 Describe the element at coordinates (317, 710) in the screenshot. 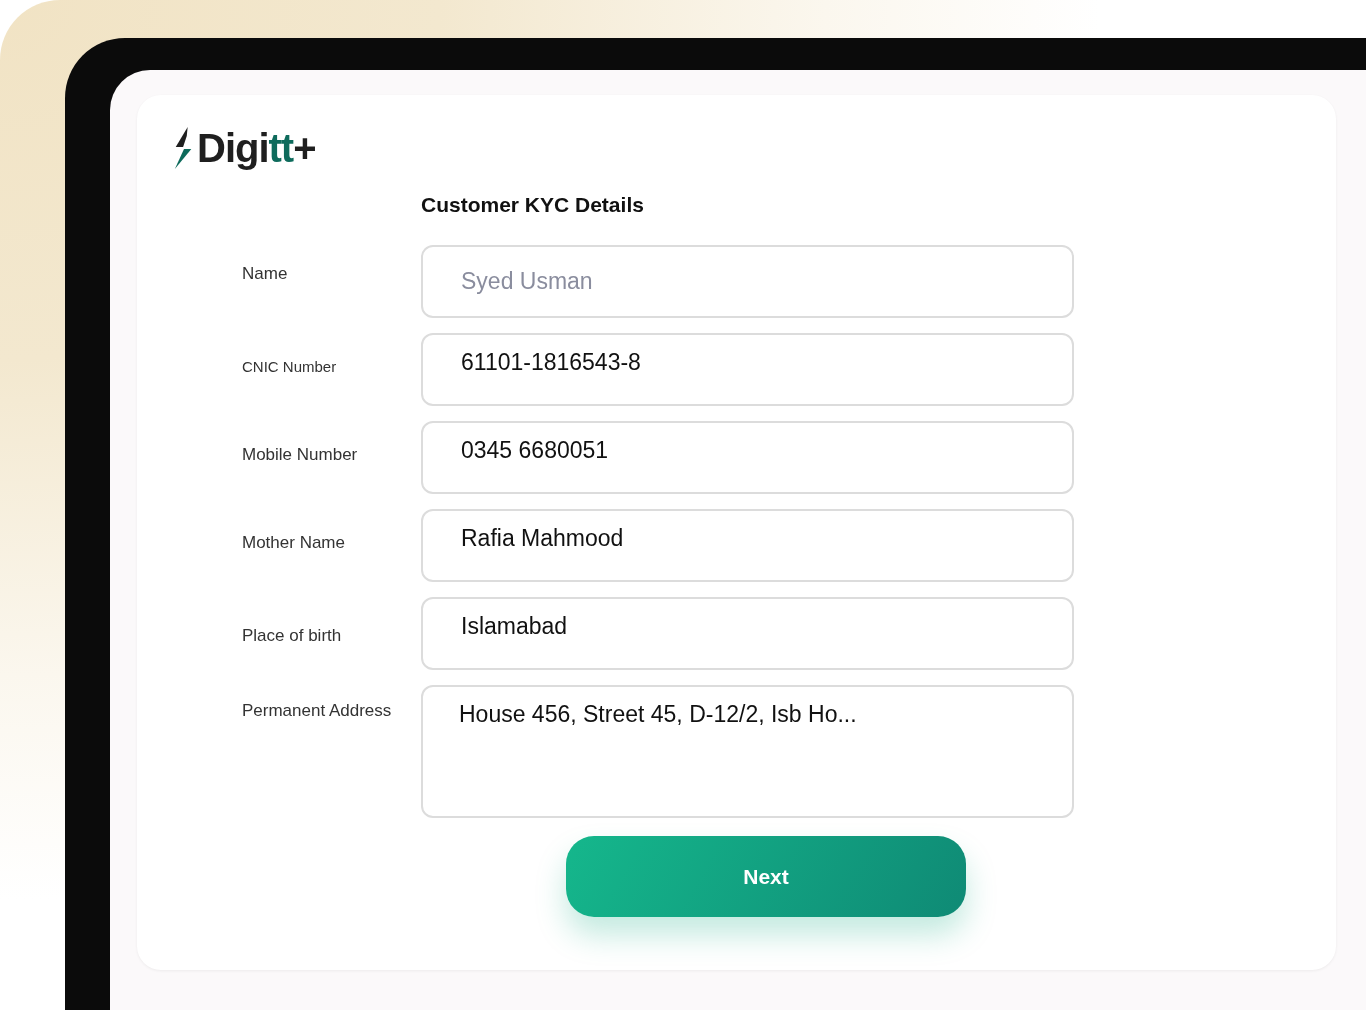

I see `field-label: Permanent Address` at that location.